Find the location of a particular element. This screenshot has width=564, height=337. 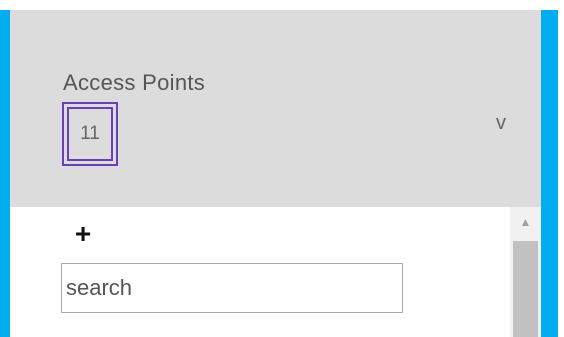

chevron-down-icon: v is located at coordinates (501, 123).